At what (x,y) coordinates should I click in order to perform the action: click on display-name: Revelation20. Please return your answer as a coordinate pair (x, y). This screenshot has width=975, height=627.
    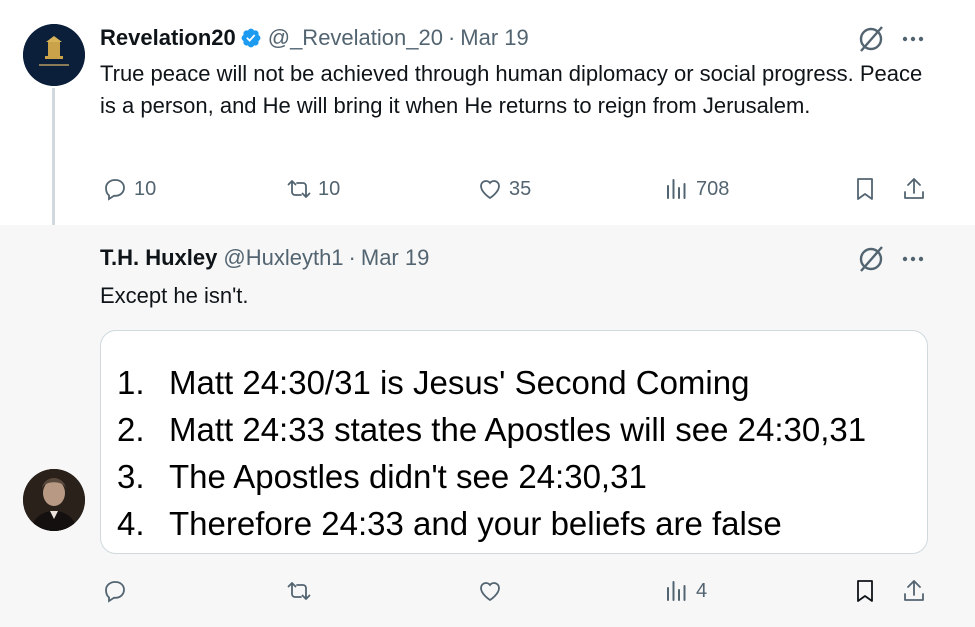
    Looking at the image, I should click on (168, 38).